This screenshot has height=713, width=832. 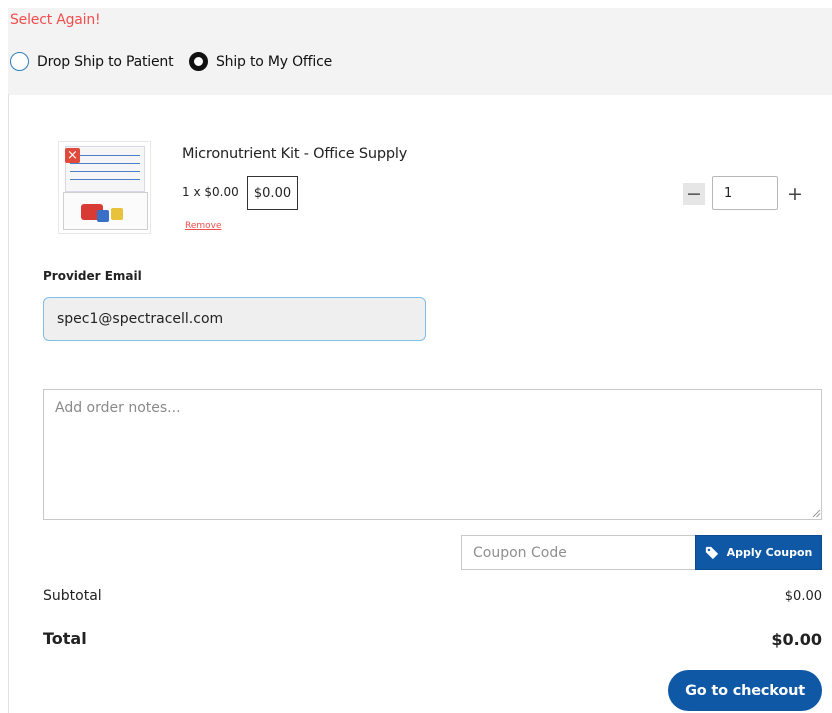 What do you see at coordinates (72, 155) in the screenshot?
I see `close-icon: ×` at bounding box center [72, 155].